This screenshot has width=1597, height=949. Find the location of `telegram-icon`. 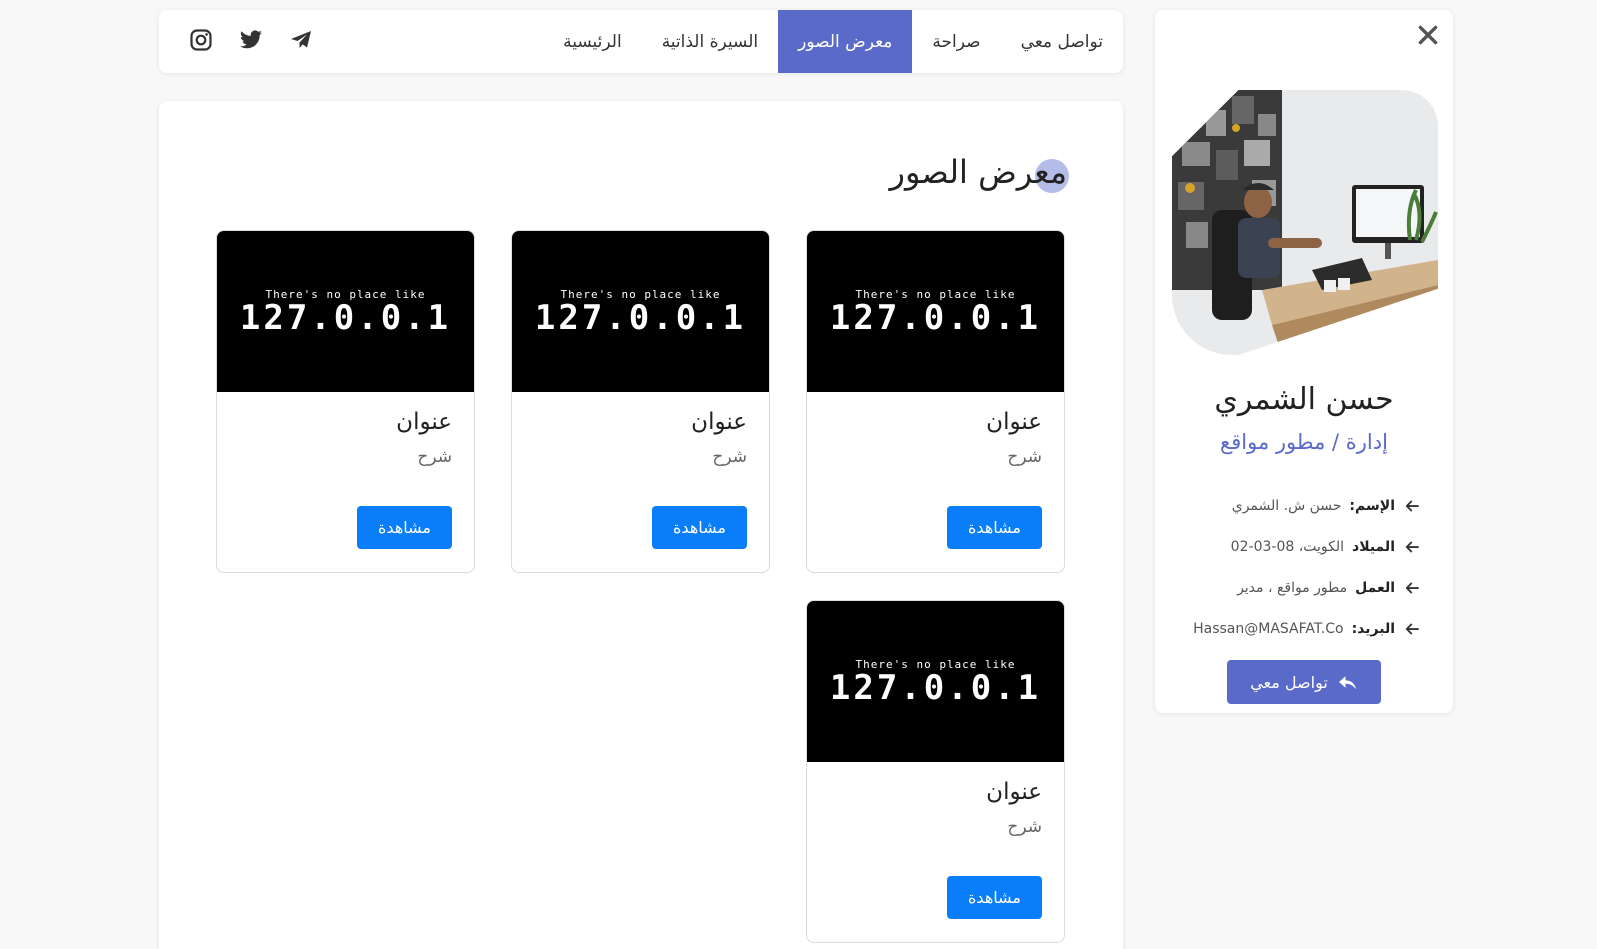

telegram-icon is located at coordinates (301, 40).